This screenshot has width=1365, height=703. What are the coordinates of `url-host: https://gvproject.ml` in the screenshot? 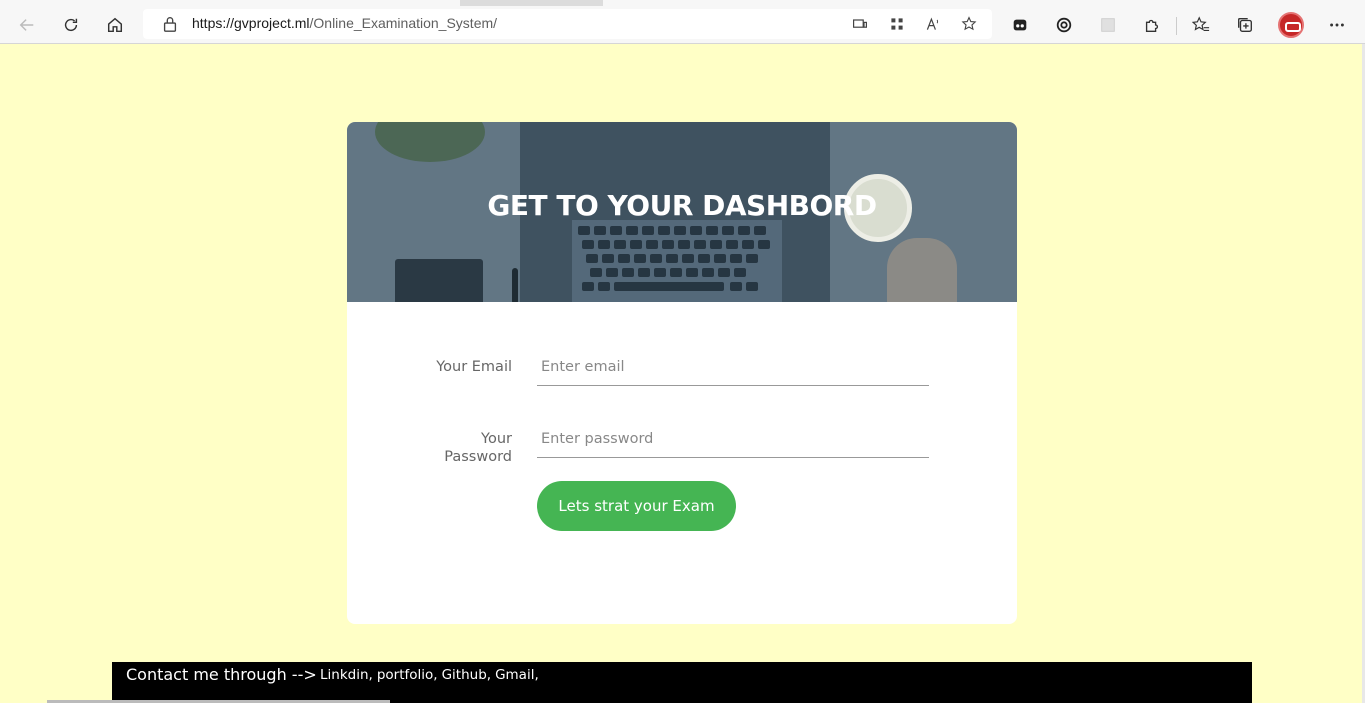 It's located at (251, 23).